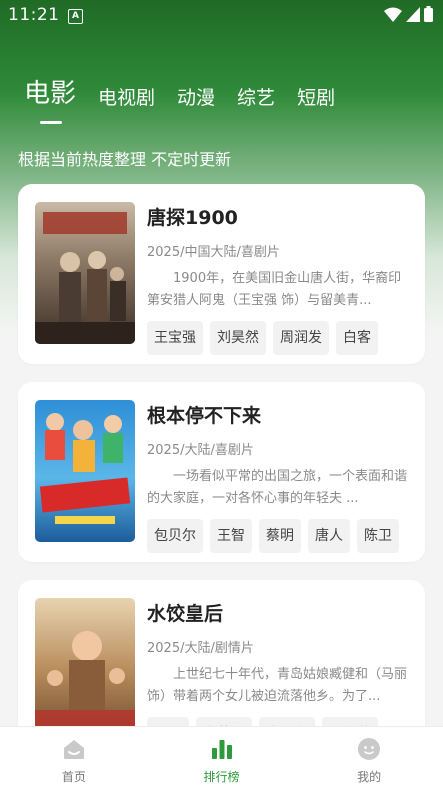 The width and height of the screenshot is (443, 790). I want to click on tab-variety: 综艺, so click(256, 101).